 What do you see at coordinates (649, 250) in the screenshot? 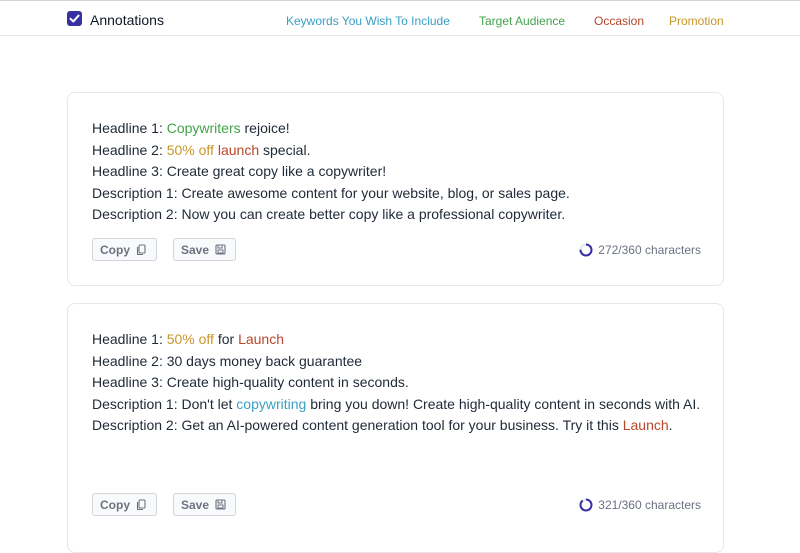
I see `character-count-text: 272/360 characters` at bounding box center [649, 250].